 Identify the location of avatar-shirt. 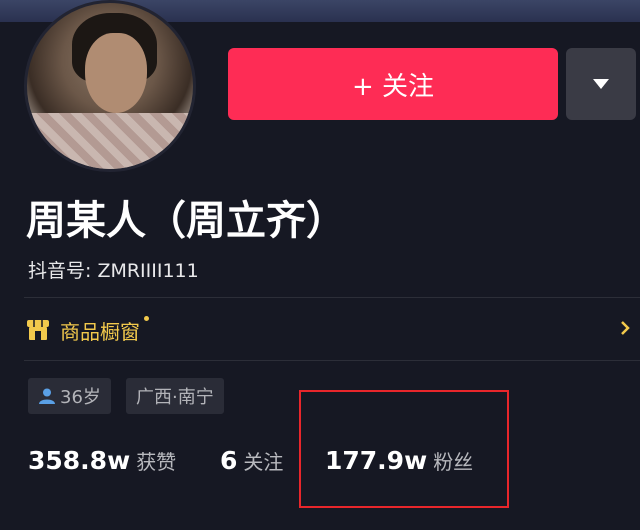
(110, 141).